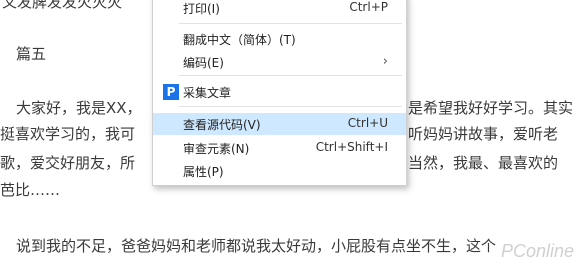 The image size is (578, 264). Describe the element at coordinates (31, 54) in the screenshot. I see `doc-heading: 篇五` at that location.